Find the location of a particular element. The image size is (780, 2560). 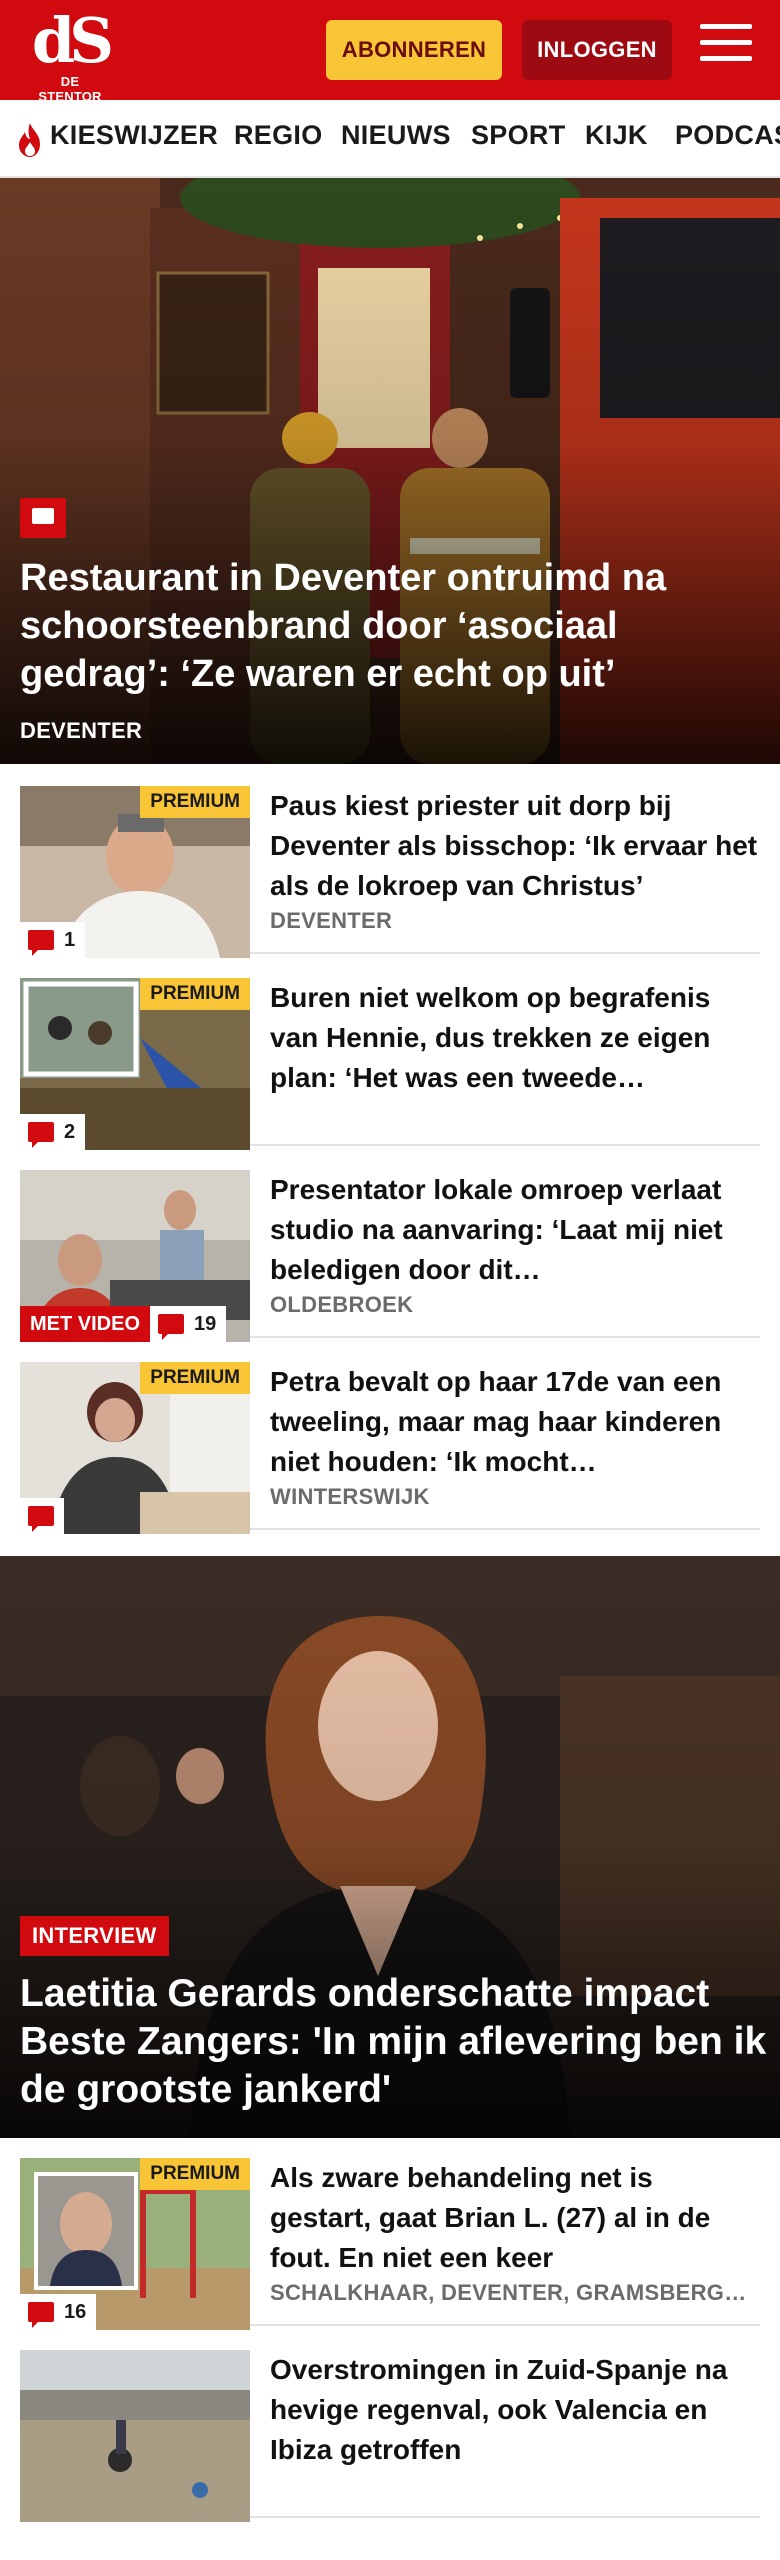

article-region: DEVENTER is located at coordinates (331, 920).